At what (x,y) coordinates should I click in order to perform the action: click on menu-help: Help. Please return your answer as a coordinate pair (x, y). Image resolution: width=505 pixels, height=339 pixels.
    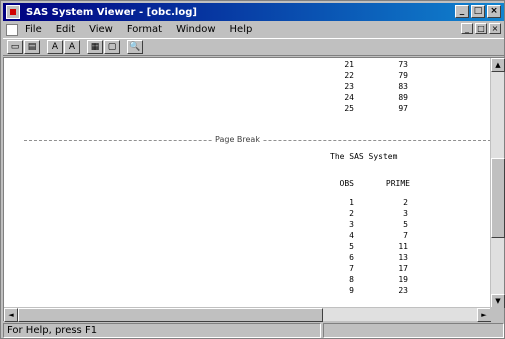
    Looking at the image, I should click on (241, 29).